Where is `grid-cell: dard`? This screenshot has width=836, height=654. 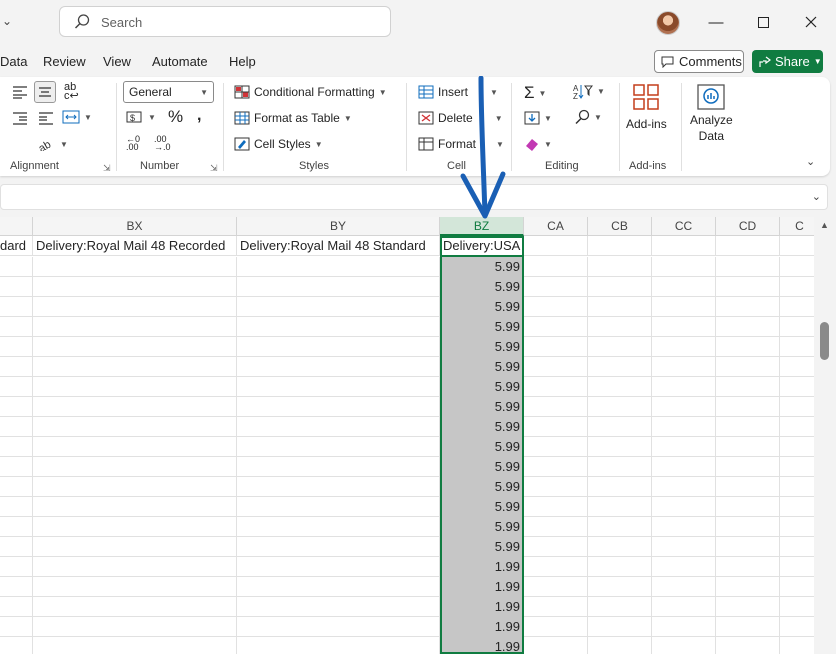 grid-cell: dard is located at coordinates (16, 246).